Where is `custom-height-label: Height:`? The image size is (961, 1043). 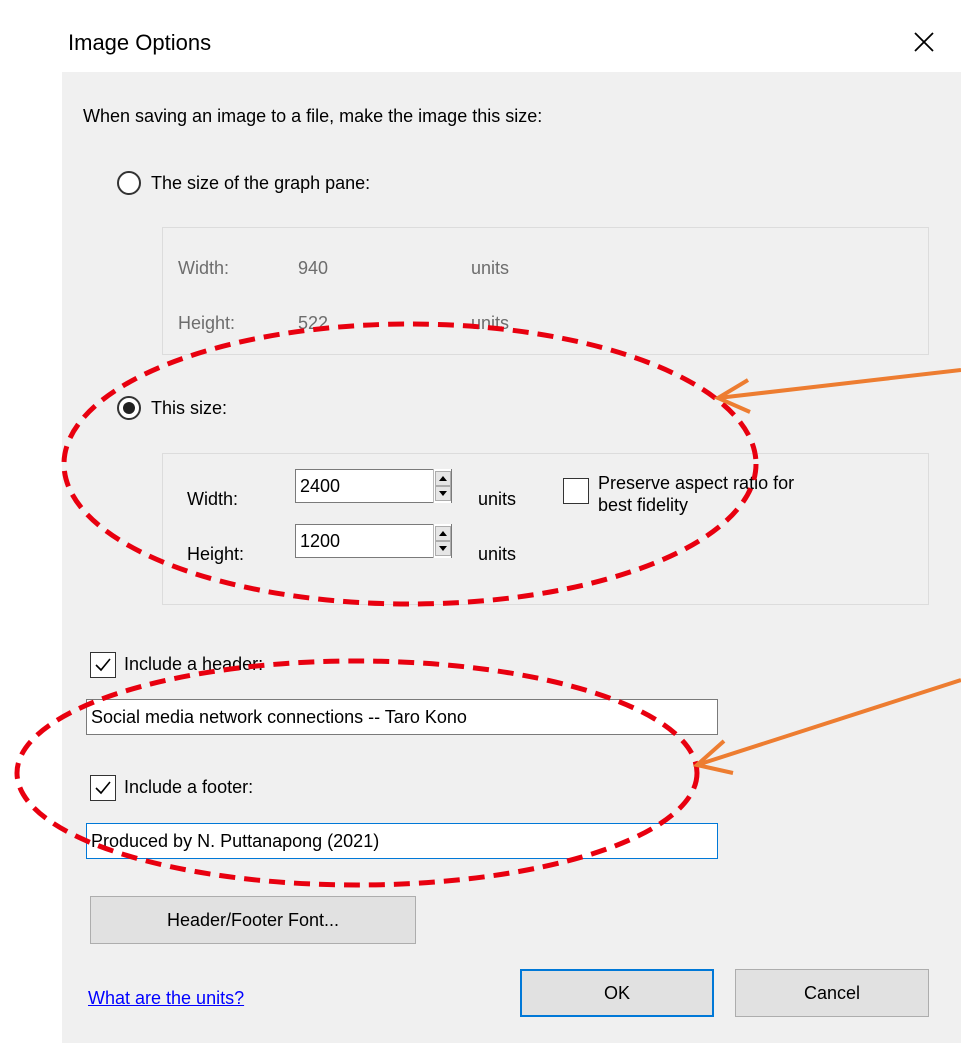 custom-height-label: Height: is located at coordinates (216, 554).